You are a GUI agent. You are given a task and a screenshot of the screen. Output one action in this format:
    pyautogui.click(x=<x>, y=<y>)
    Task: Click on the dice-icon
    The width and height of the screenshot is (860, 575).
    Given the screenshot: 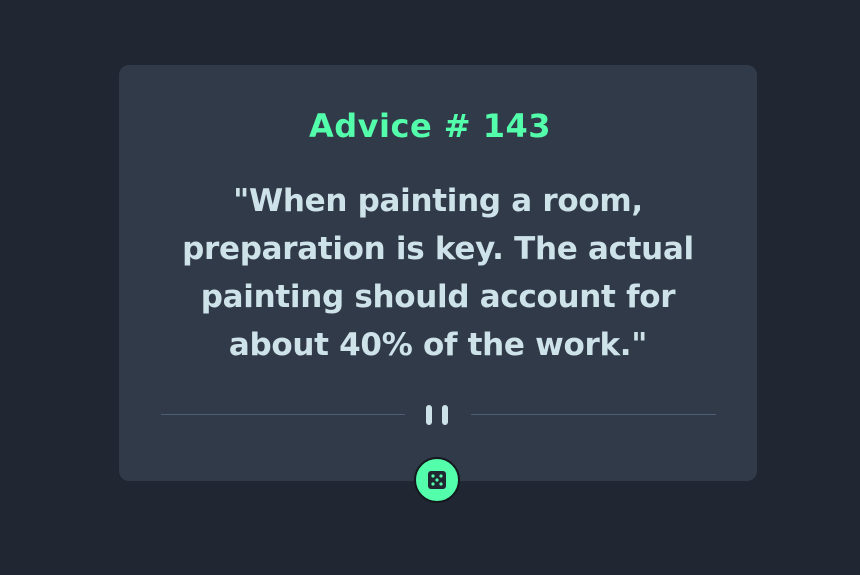 What is the action you would take?
    pyautogui.click(x=437, y=480)
    